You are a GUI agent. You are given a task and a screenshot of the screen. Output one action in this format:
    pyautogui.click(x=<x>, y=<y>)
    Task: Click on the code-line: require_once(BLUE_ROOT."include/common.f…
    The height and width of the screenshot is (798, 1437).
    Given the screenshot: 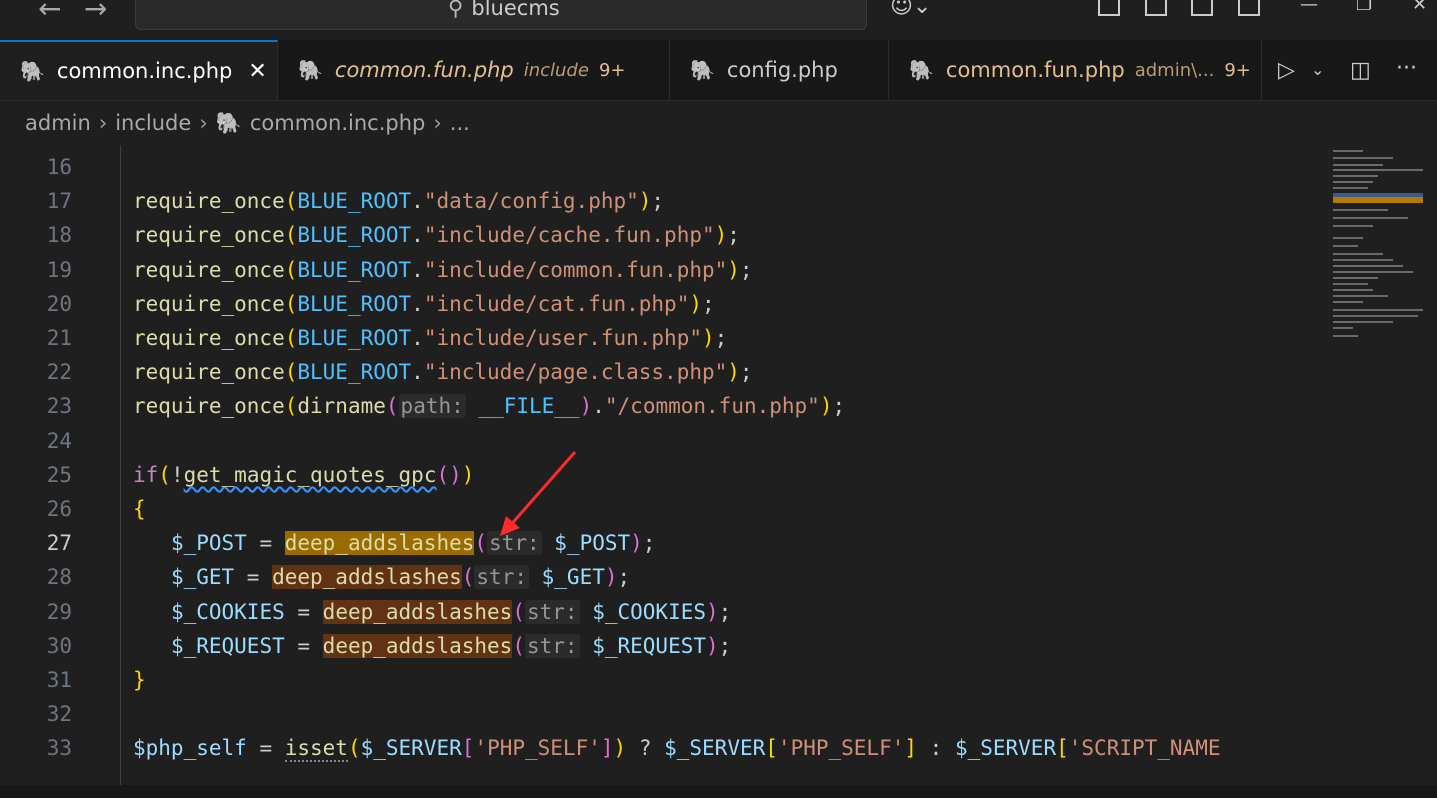 What is the action you would take?
    pyautogui.click(x=443, y=270)
    